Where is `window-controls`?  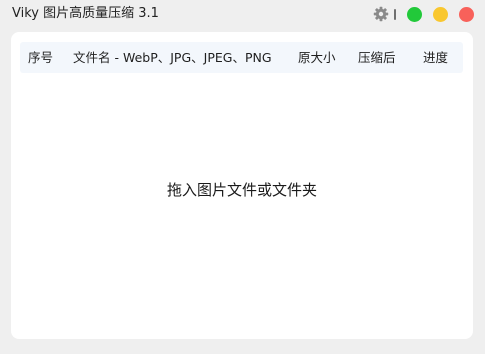
window-controls is located at coordinates (423, 14).